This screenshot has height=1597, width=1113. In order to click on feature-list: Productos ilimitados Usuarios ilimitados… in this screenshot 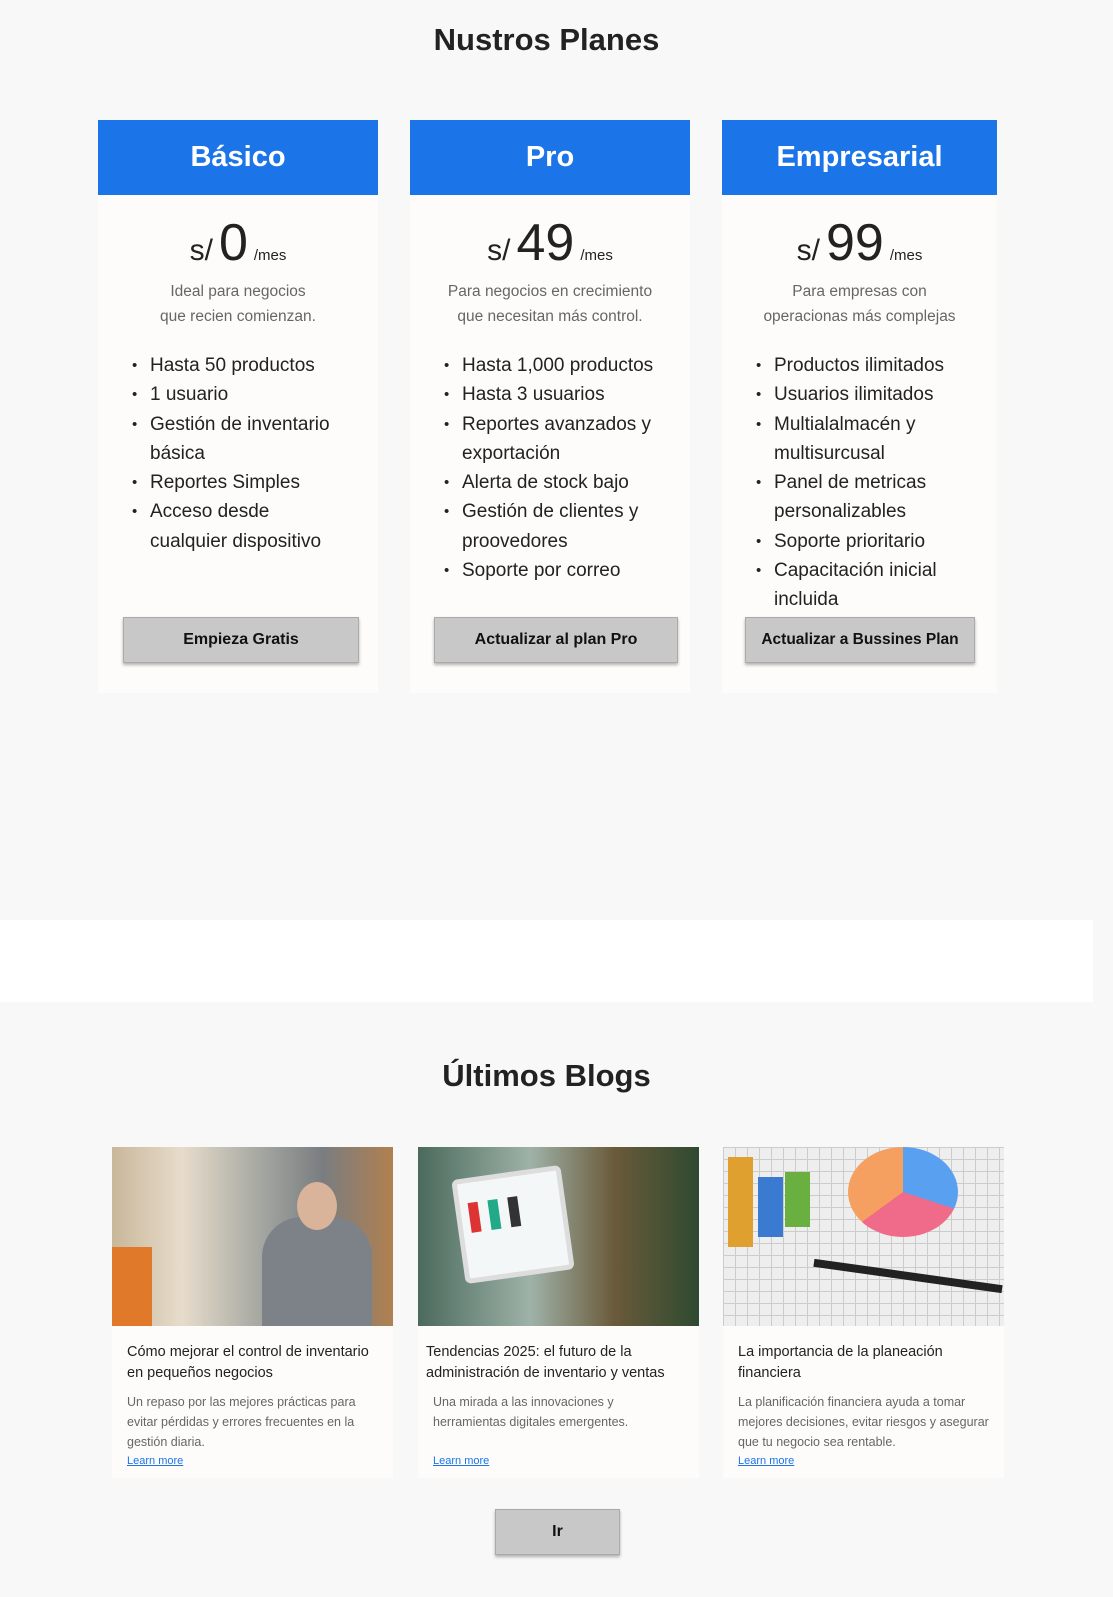, I will do `click(876, 483)`.